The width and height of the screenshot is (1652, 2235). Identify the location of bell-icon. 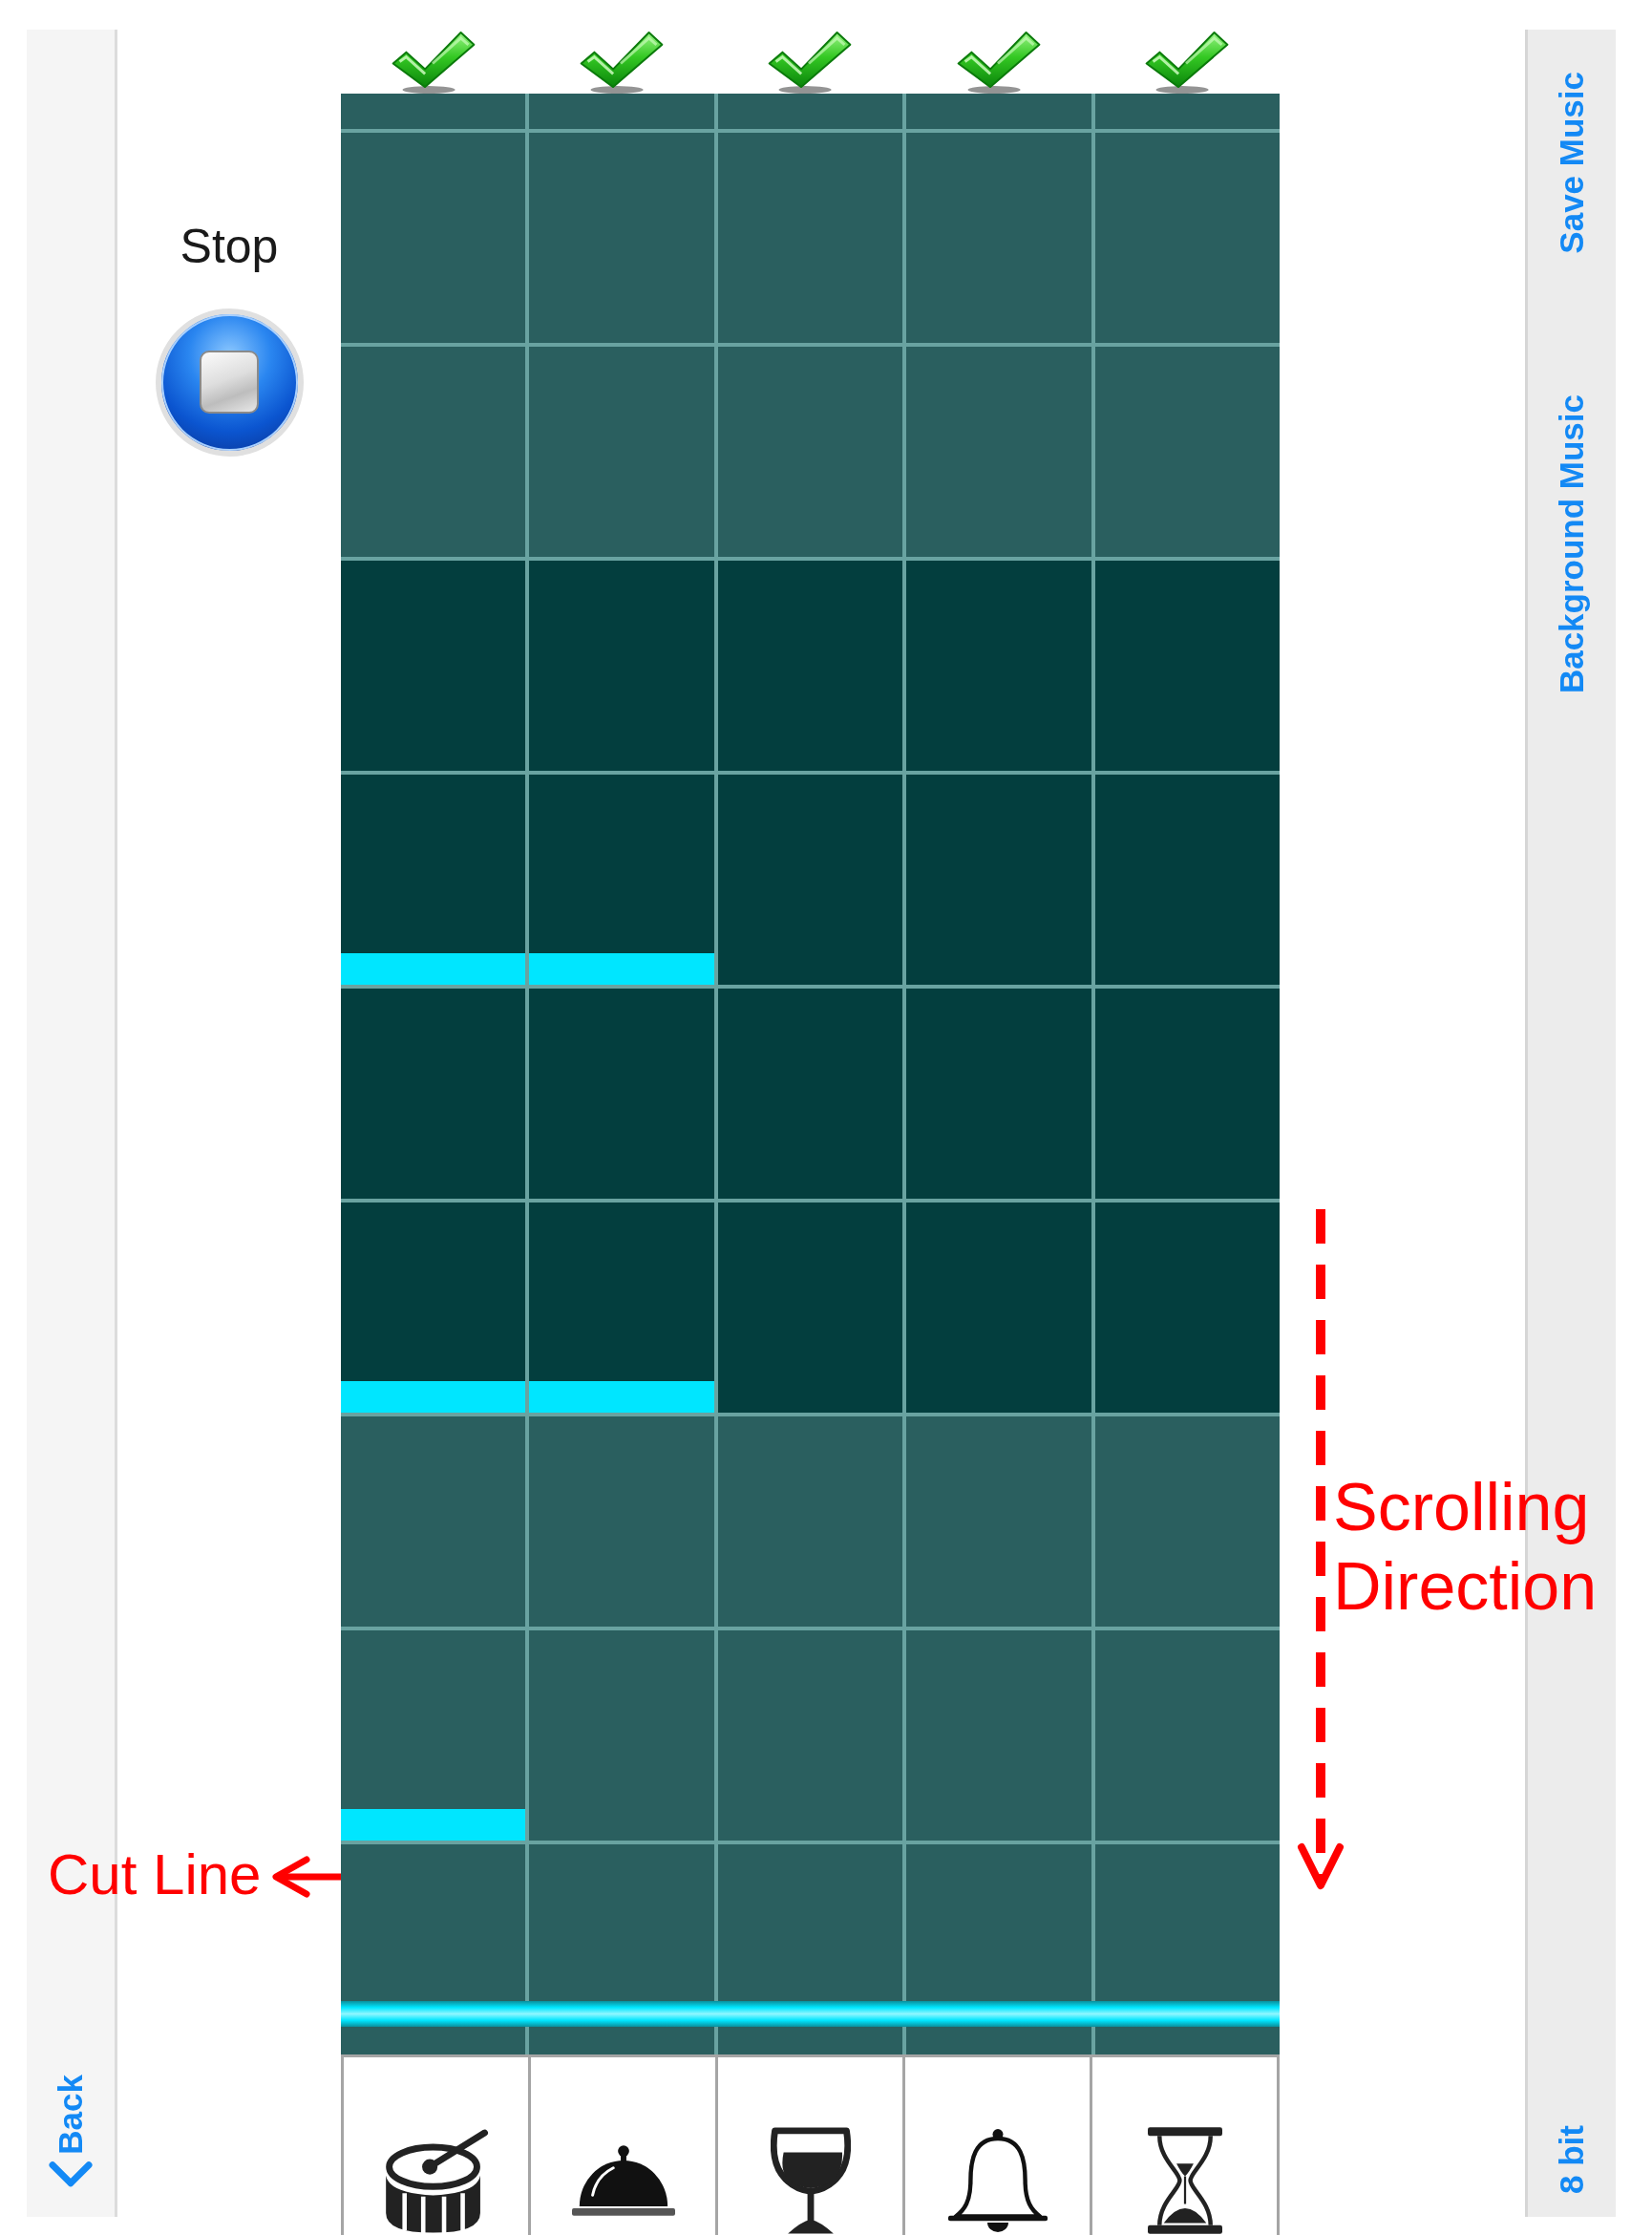
(997, 2180).